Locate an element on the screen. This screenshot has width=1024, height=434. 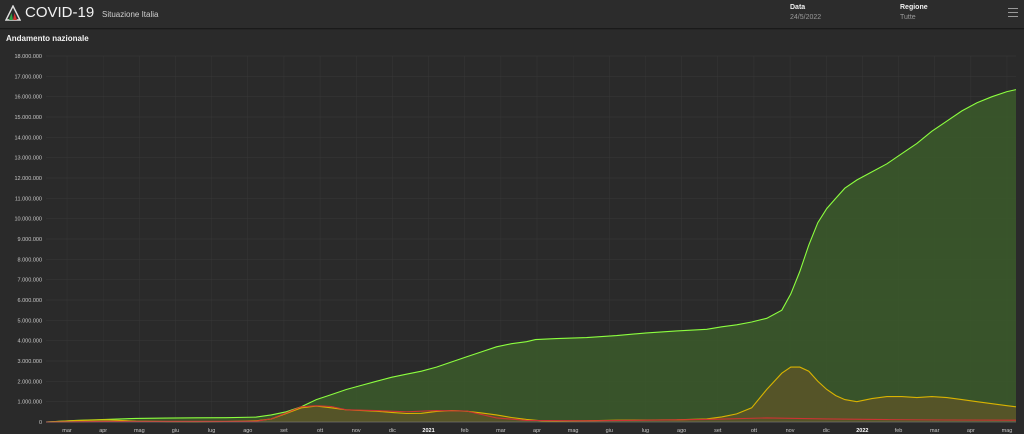
y-tick-label: 4.000.000 is located at coordinates (30, 342).